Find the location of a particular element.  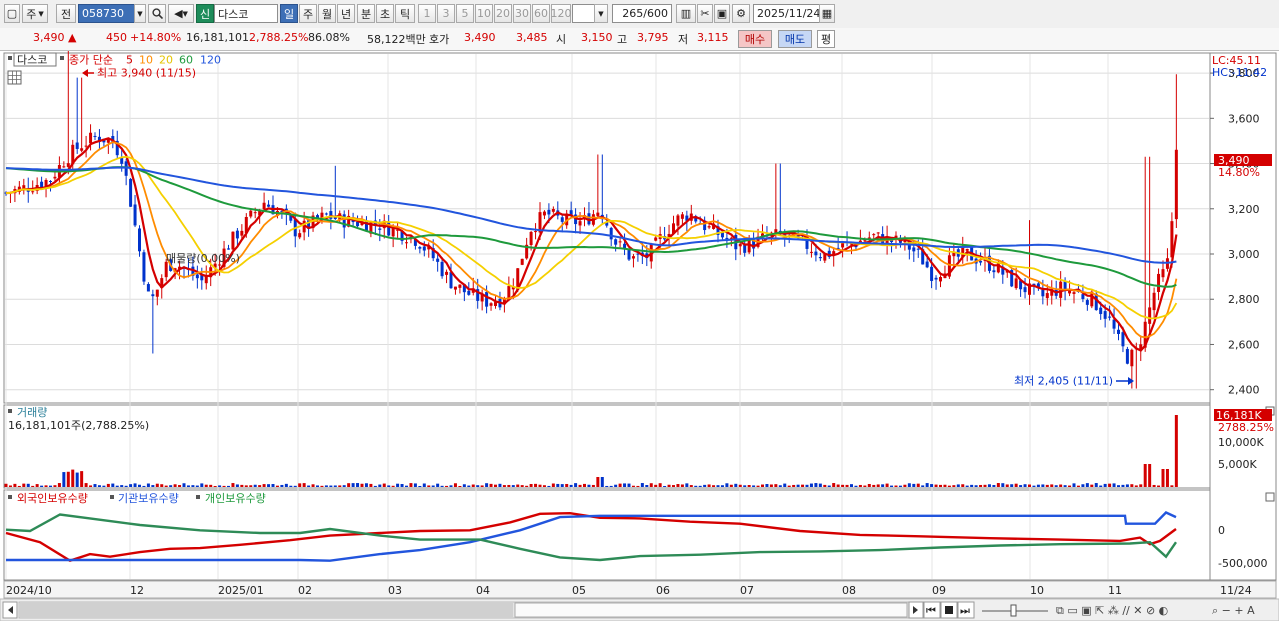

table-icon is located at coordinates (14, 77).